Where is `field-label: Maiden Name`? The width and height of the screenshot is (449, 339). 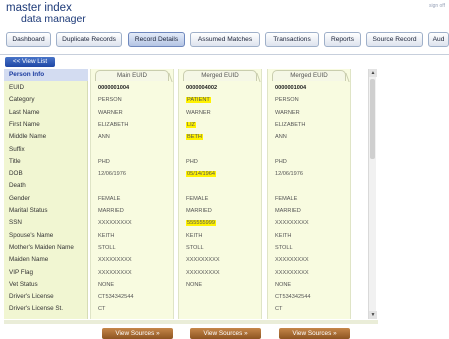 field-label: Maiden Name is located at coordinates (29, 260).